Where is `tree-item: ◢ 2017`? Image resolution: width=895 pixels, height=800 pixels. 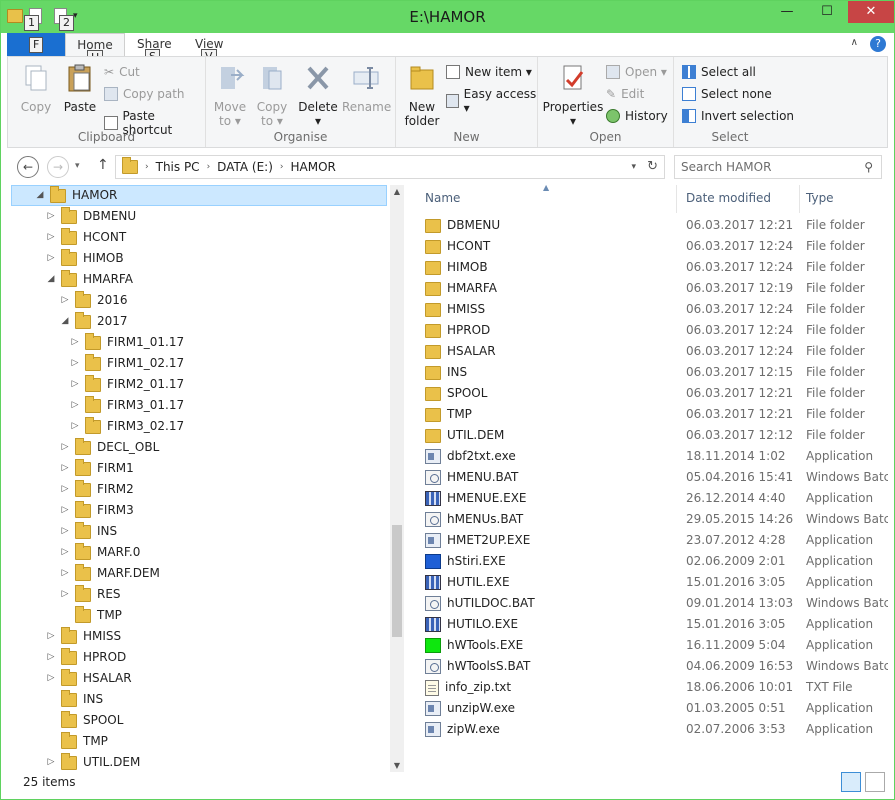
tree-item: ◢ 2017 is located at coordinates (93, 321).